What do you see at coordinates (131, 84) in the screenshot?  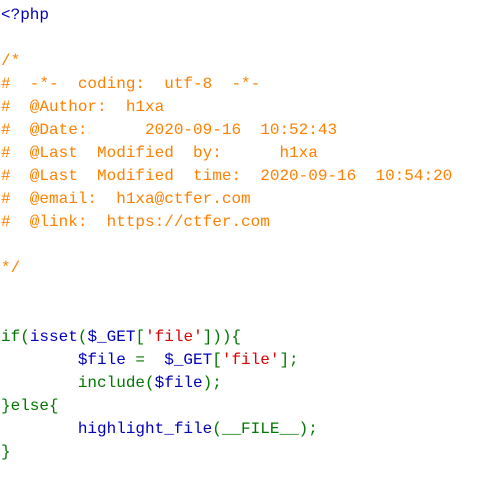 I see `code-token: # -*- coding: utf-8 -*-` at bounding box center [131, 84].